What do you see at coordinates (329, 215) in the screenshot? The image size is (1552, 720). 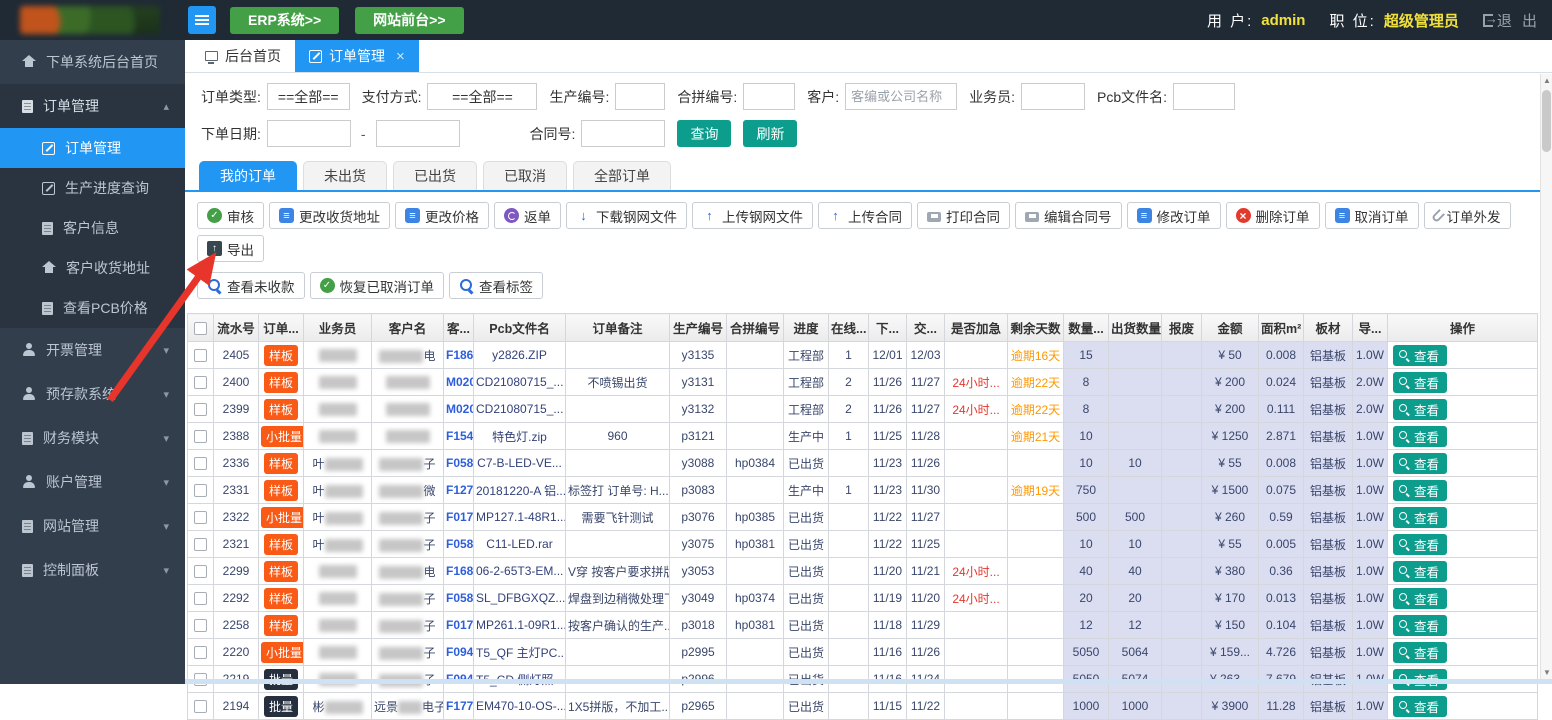 I see `toolbar-button-更改收货地址: 更改收货地址` at bounding box center [329, 215].